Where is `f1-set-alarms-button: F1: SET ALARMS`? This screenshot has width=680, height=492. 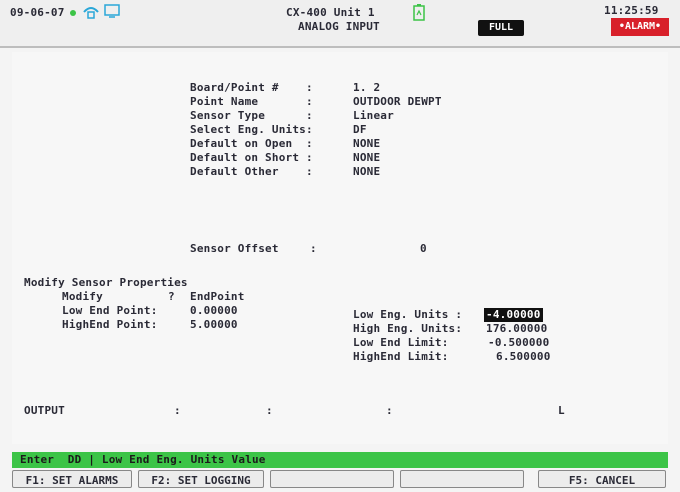
f1-set-alarms-button: F1: SET ALARMS is located at coordinates (72, 479).